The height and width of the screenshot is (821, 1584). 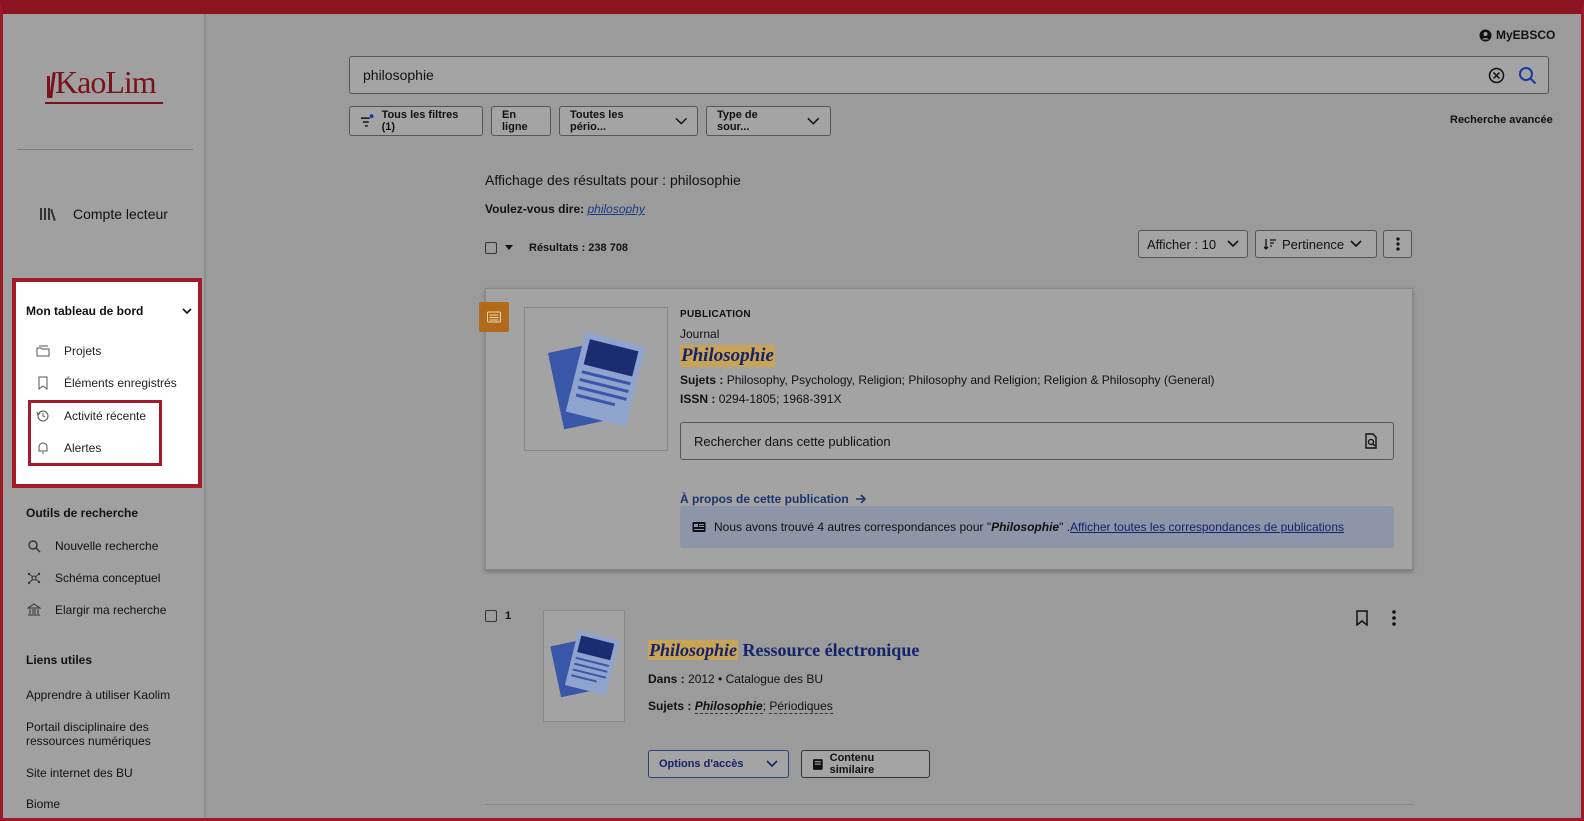 What do you see at coordinates (509, 248) in the screenshot?
I see `caret-down-icon` at bounding box center [509, 248].